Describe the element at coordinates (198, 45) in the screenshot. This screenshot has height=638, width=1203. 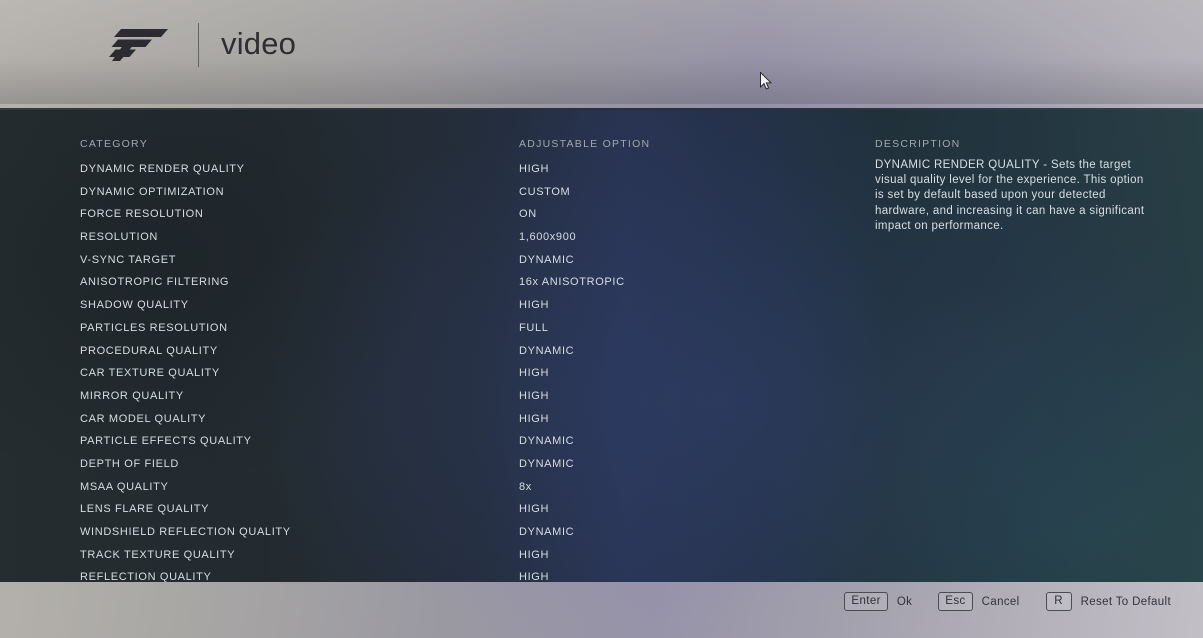
I see `brand-divider` at that location.